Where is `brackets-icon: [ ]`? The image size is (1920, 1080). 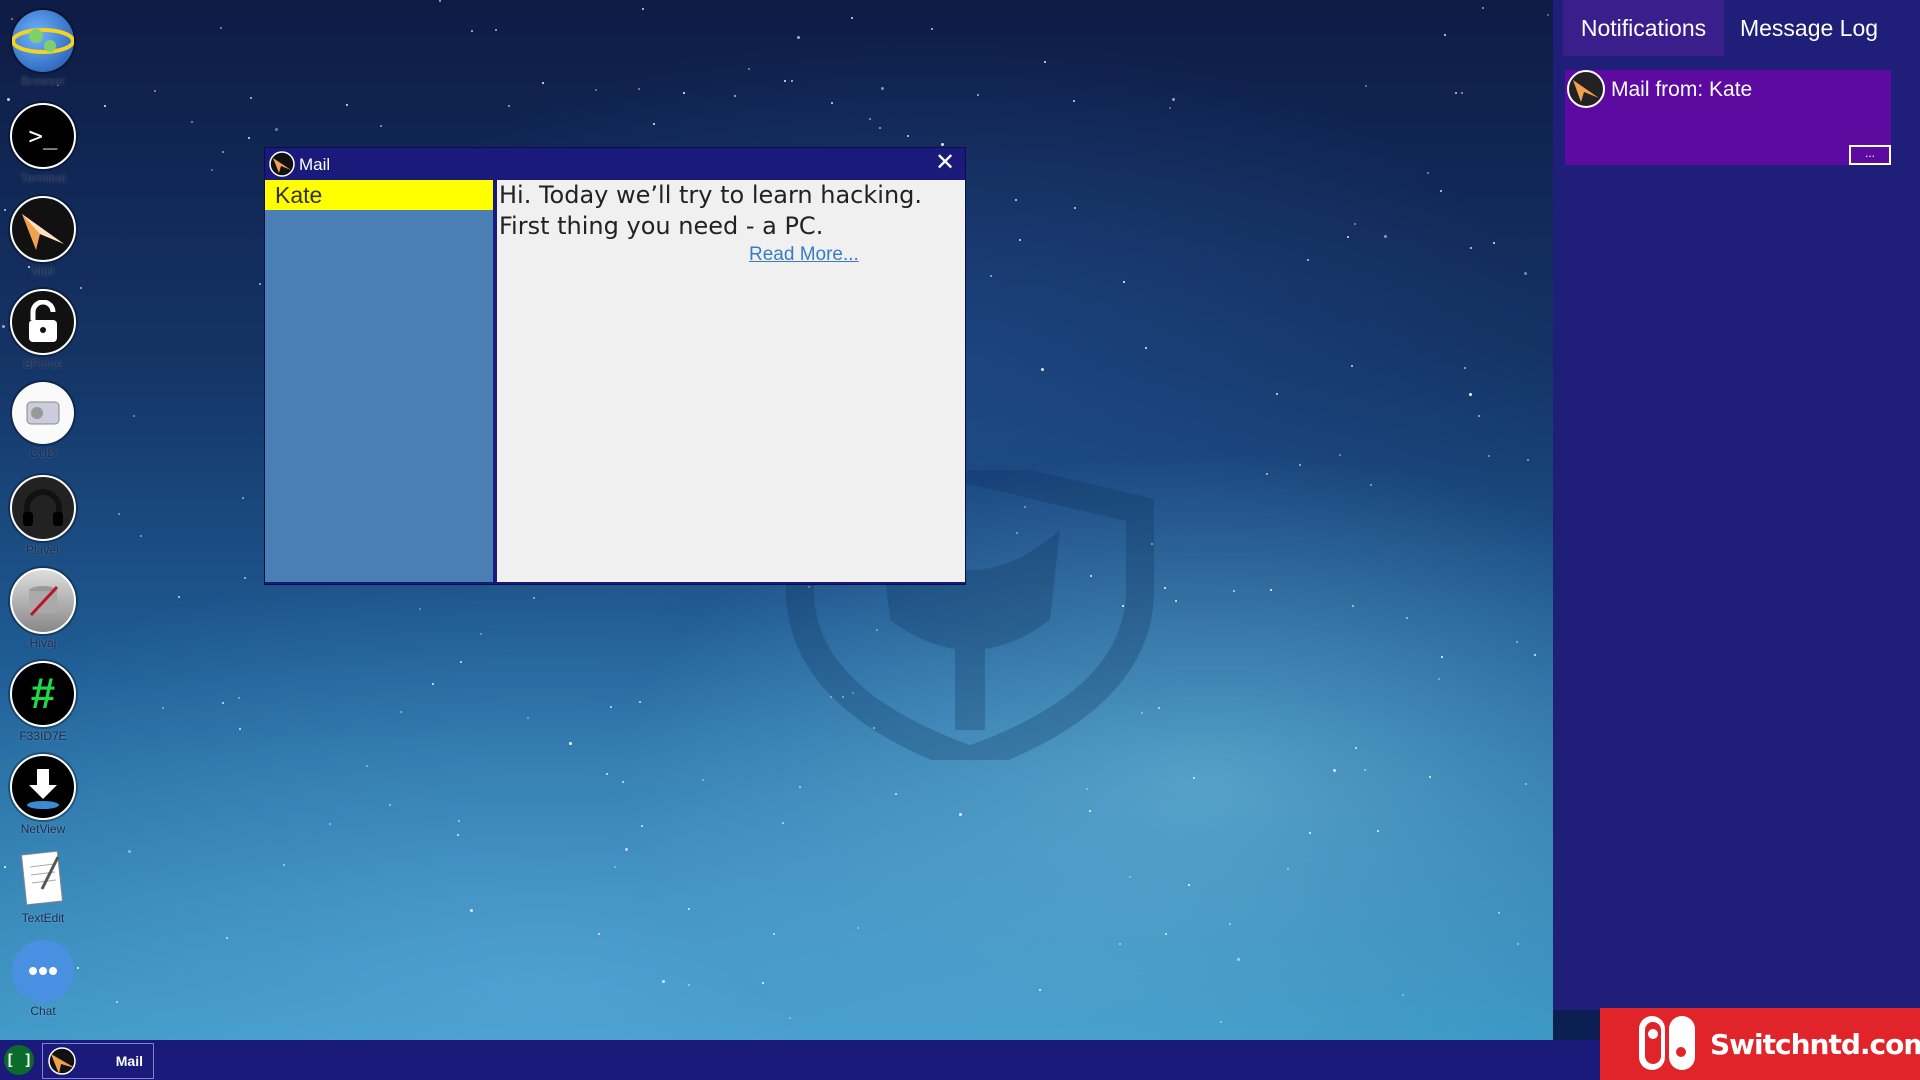 brackets-icon: [ ] is located at coordinates (19, 1060).